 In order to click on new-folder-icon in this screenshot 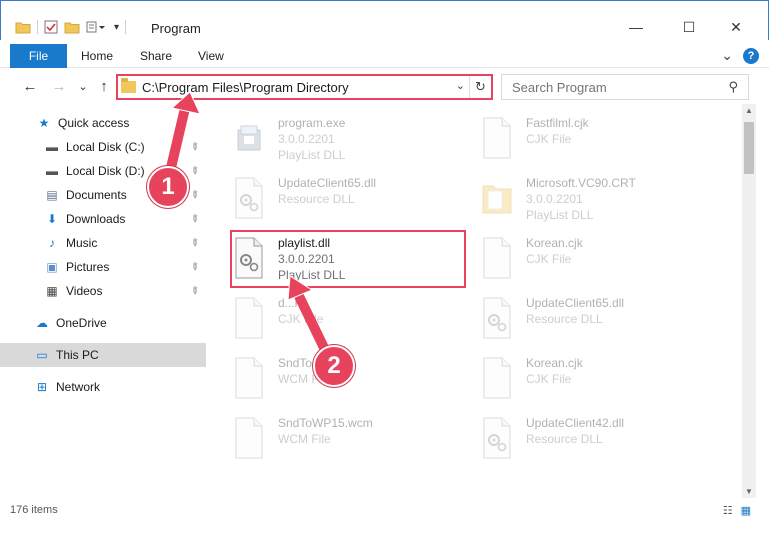, I will do `click(72, 27)`.